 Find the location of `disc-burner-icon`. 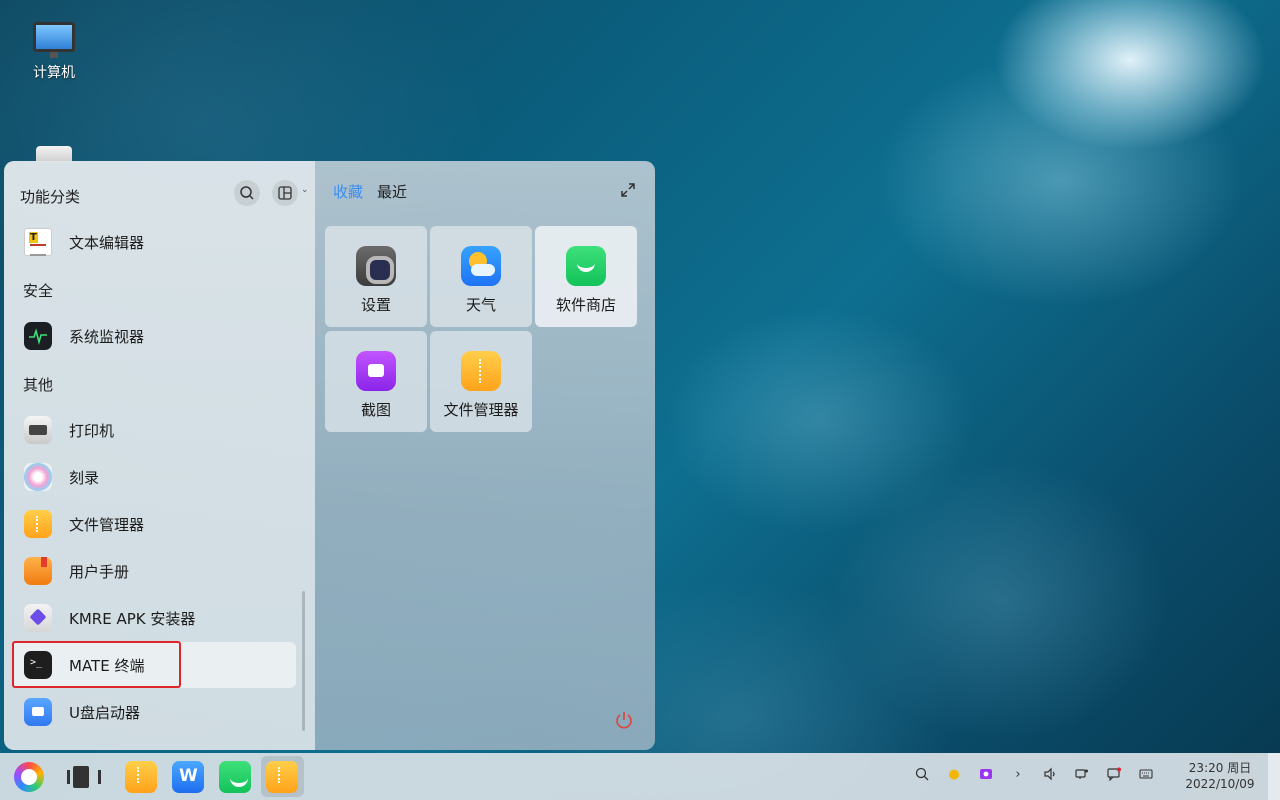

disc-burner-icon is located at coordinates (38, 477).